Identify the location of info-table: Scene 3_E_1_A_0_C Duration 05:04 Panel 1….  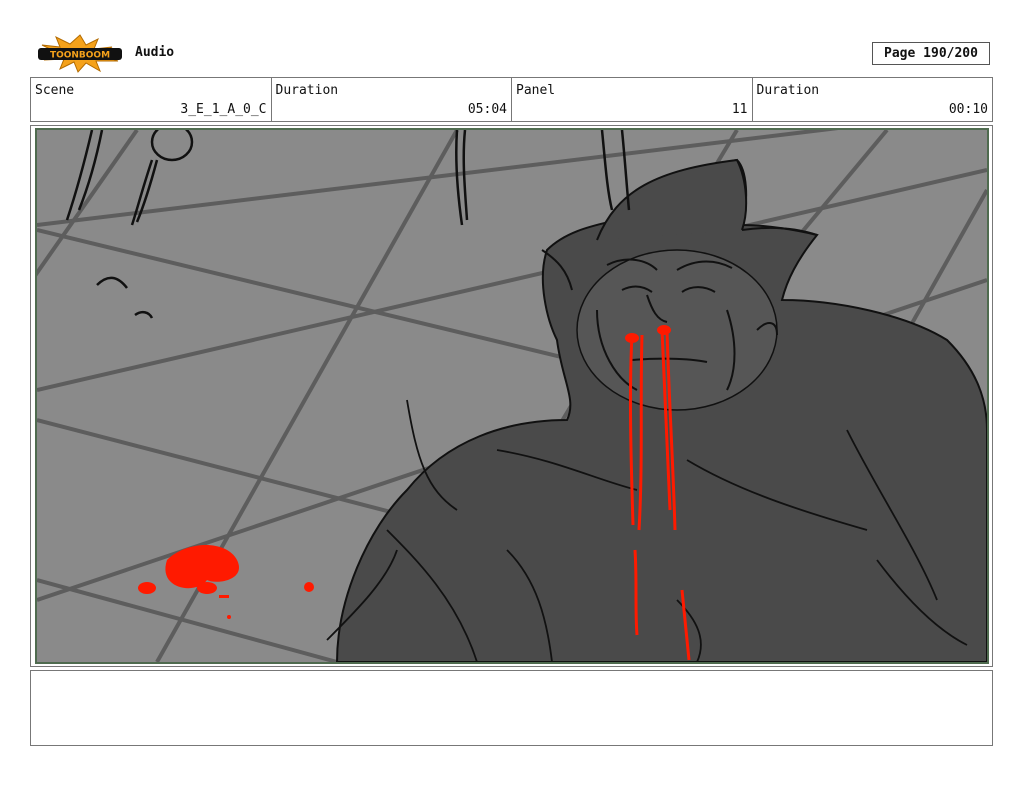
(511, 99).